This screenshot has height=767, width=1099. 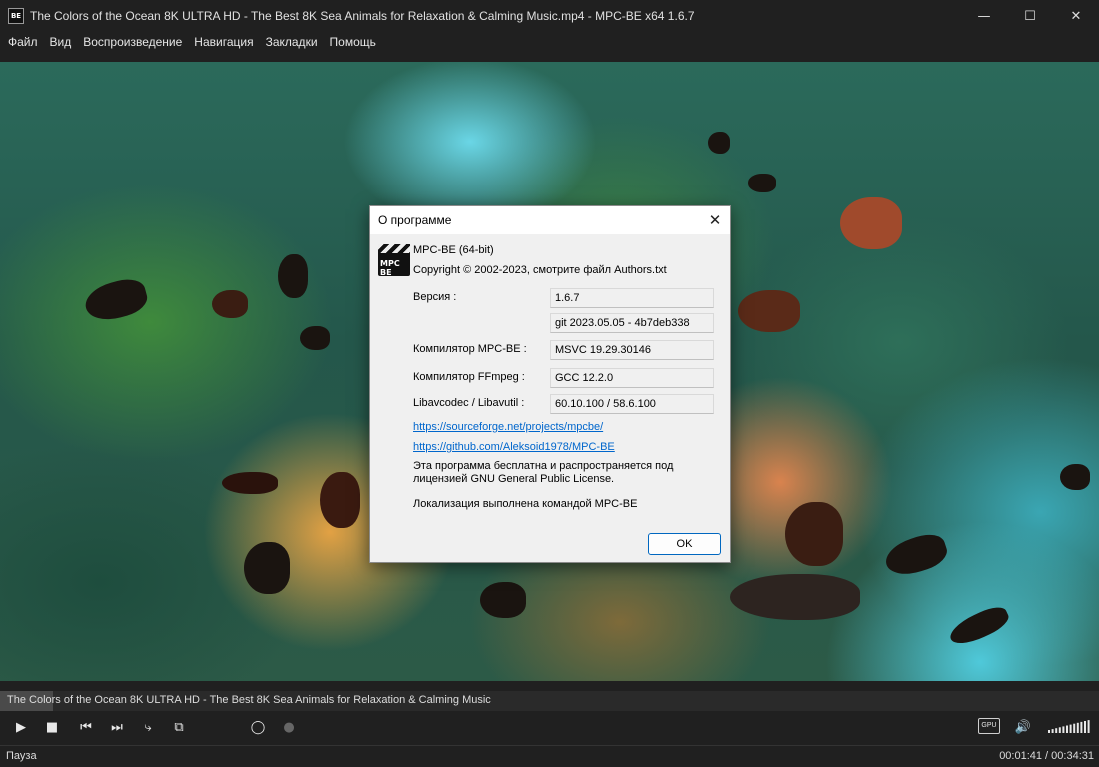 What do you see at coordinates (514, 447) in the screenshot?
I see `github-link: https://github.com/Aleksoid1978/MPC-BE` at bounding box center [514, 447].